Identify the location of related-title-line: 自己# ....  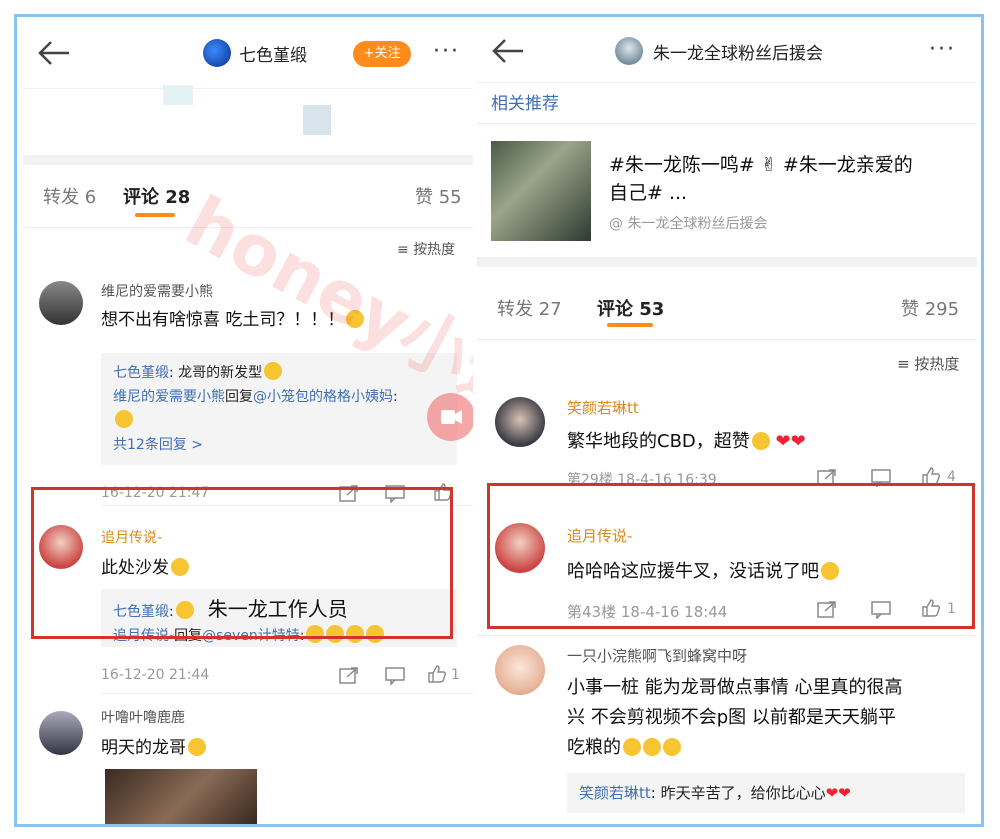
(648, 193).